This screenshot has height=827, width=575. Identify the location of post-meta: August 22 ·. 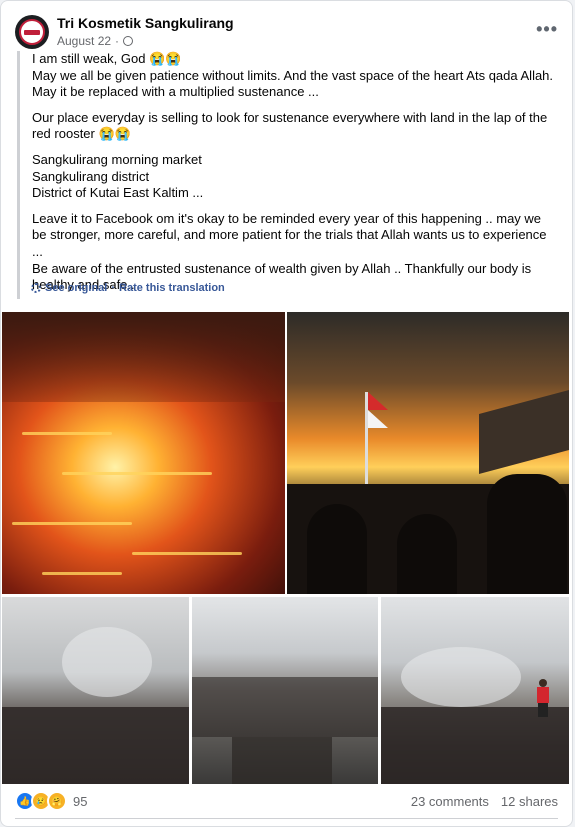
(95, 41).